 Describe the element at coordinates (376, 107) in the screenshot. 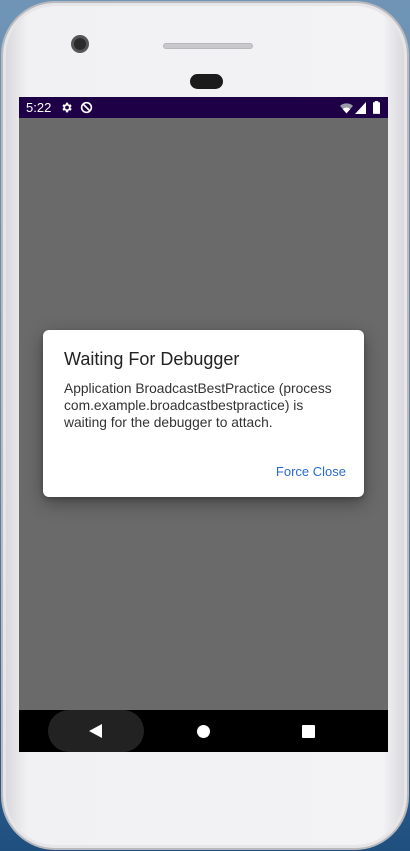

I see `battery-icon` at that location.